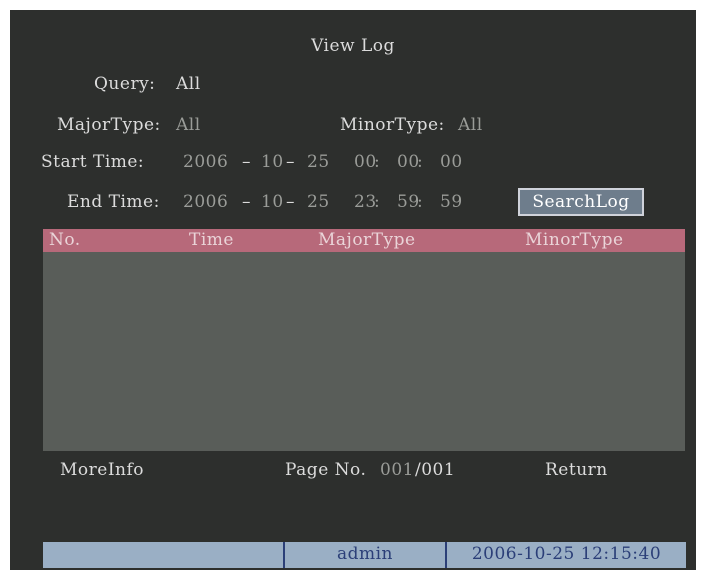 This screenshot has height=579, width=704. I want to click on table-header: No. Time MajorType MinorType, so click(364, 240).